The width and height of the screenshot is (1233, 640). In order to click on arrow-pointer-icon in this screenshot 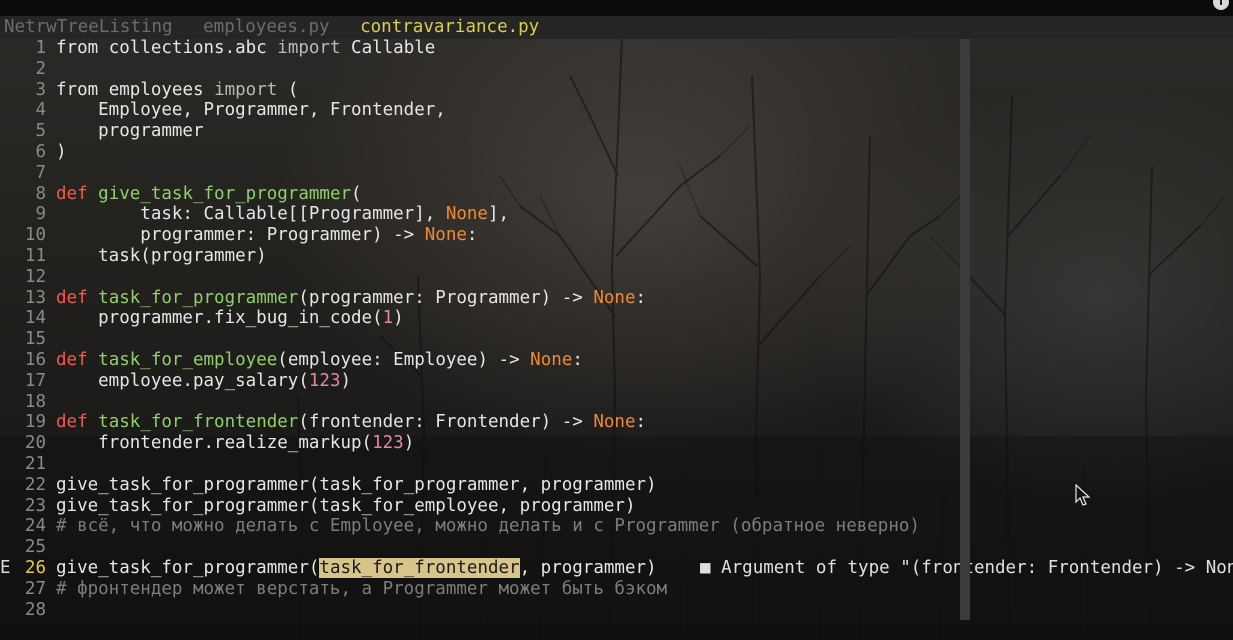, I will do `click(1083, 498)`.